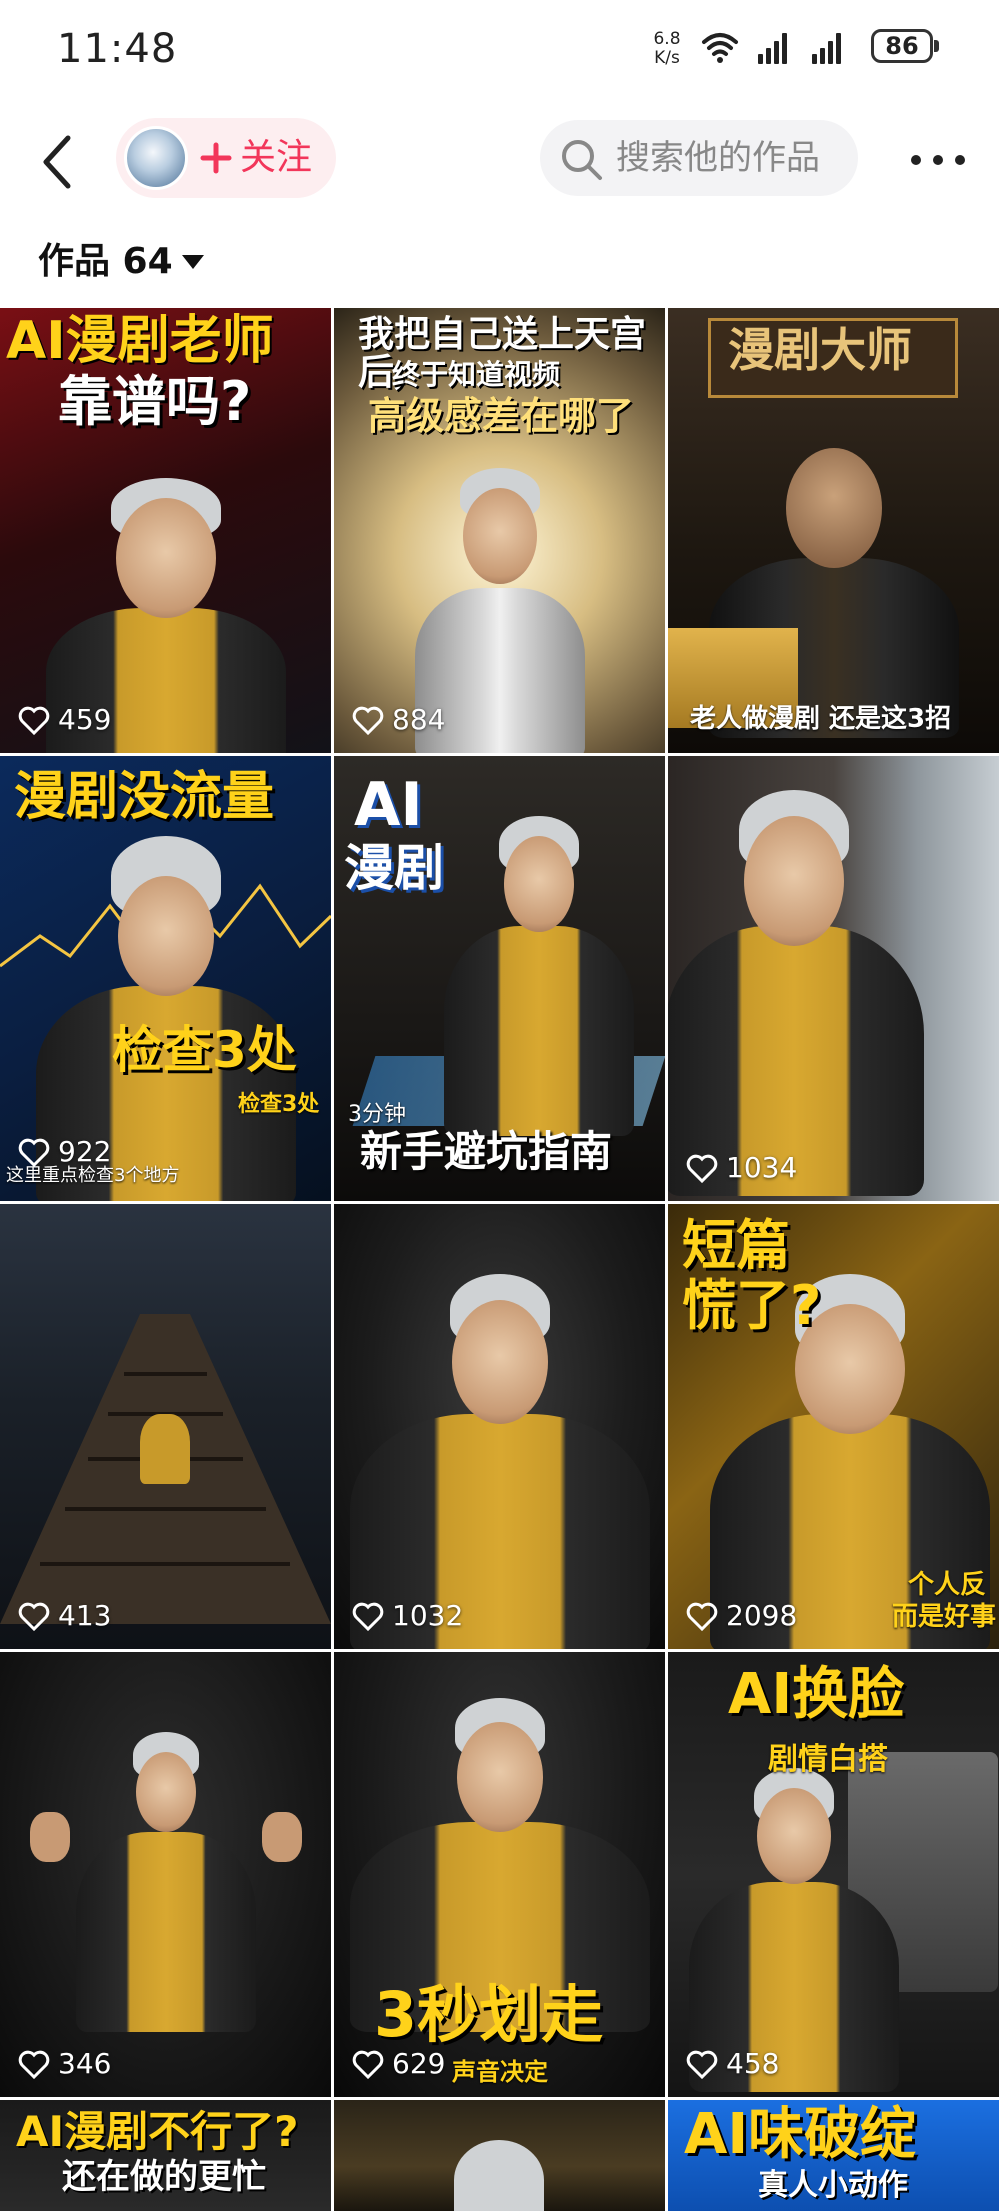  Describe the element at coordinates (500, 50) in the screenshot. I see `status-bar: 11:48 6.8 K/s 86` at that location.